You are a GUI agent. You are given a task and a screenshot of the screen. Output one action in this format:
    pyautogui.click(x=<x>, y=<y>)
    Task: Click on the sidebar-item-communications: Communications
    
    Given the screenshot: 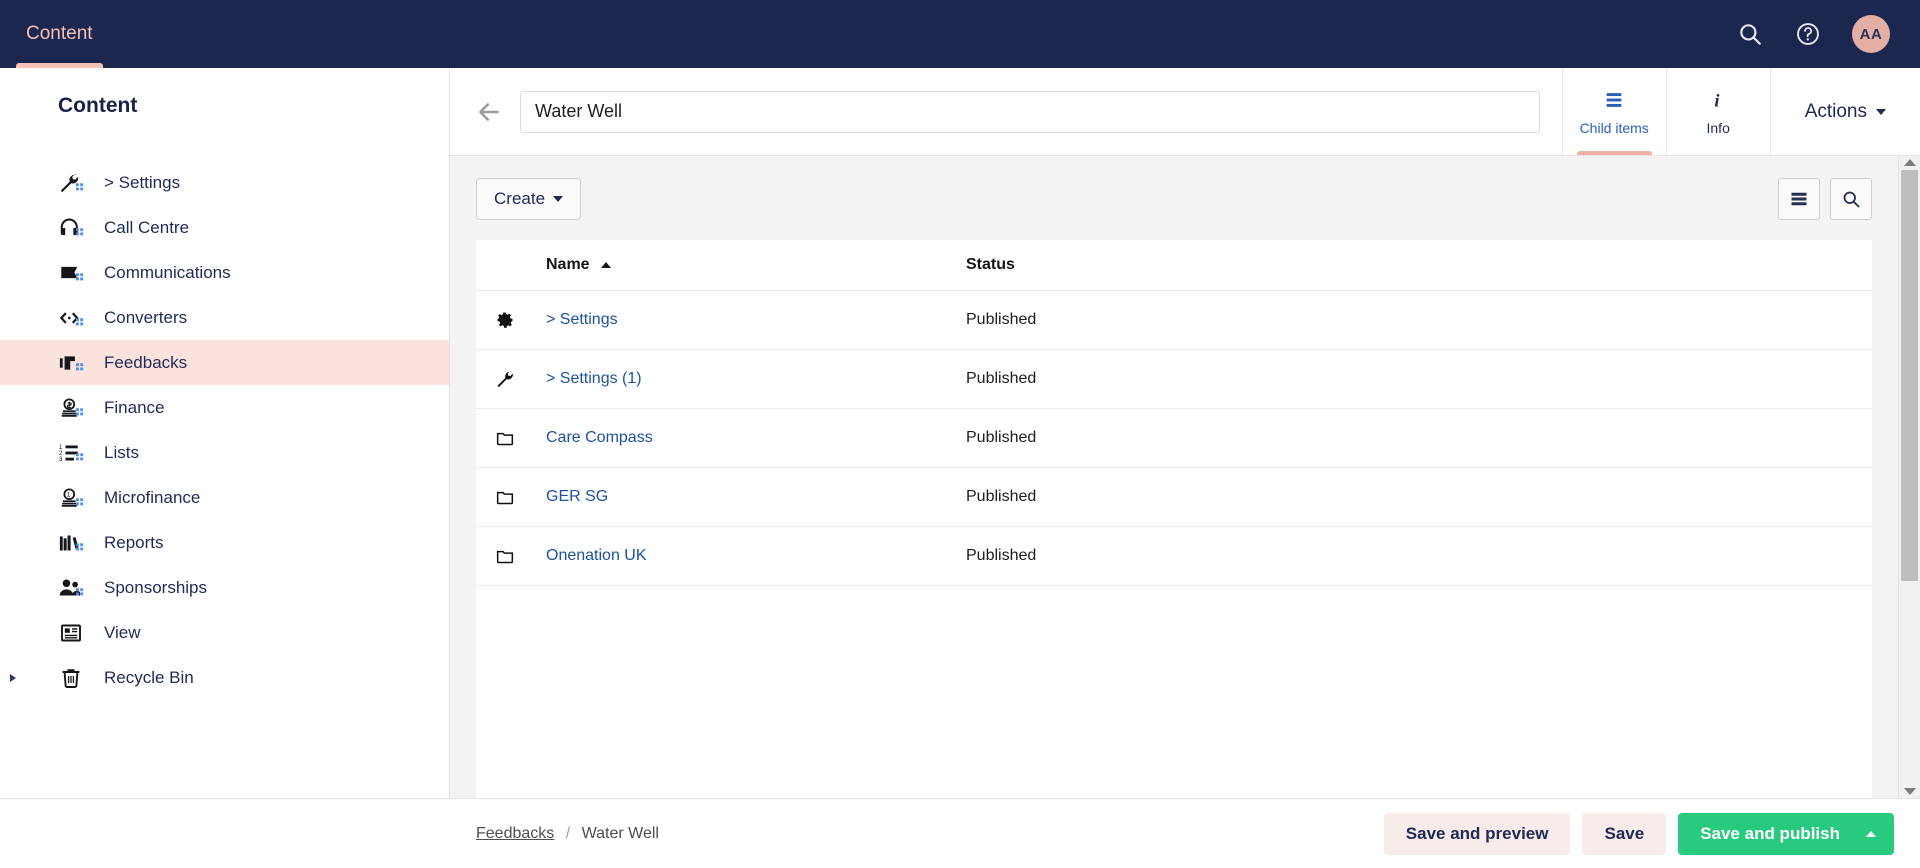 What is the action you would take?
    pyautogui.click(x=224, y=272)
    